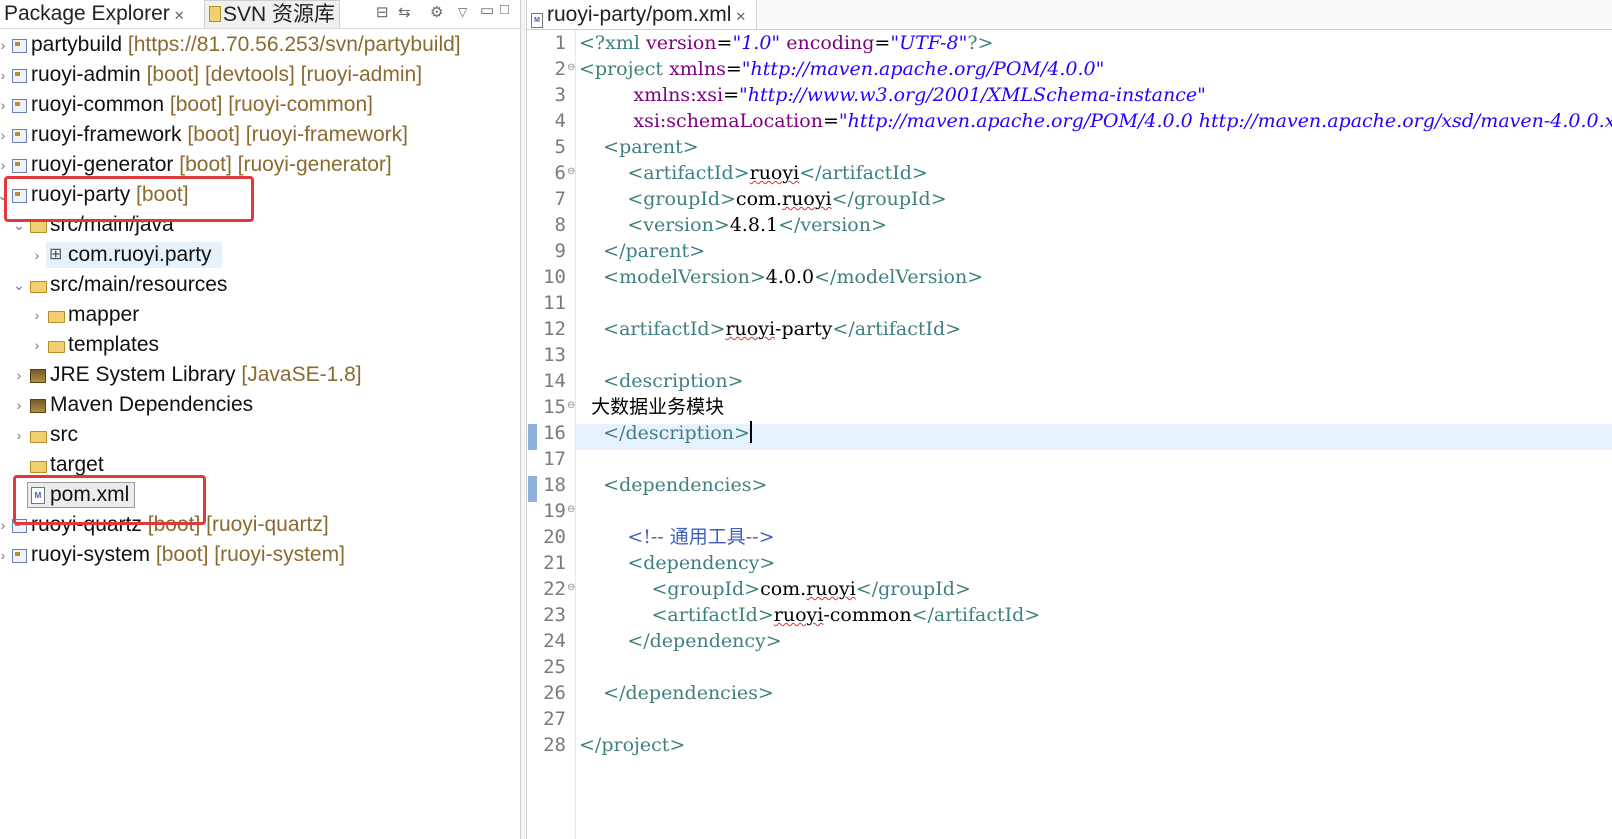  Describe the element at coordinates (554, 381) in the screenshot. I see `line-number: 14` at that location.